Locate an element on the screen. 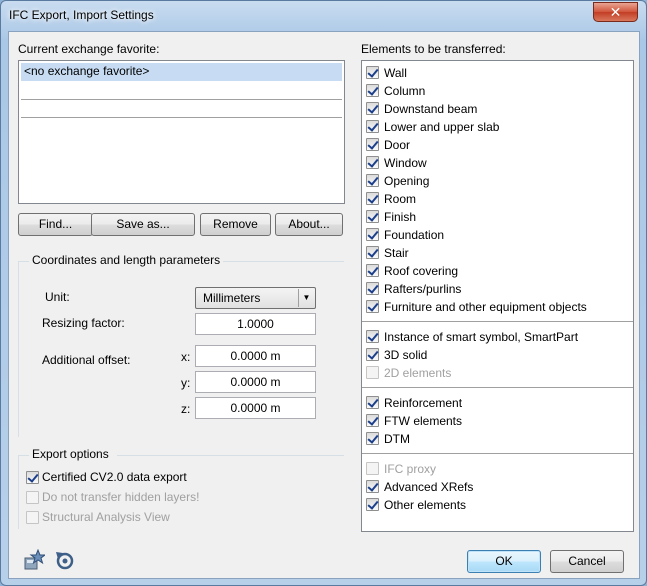 The width and height of the screenshot is (647, 586). element-label: Furniture and other equipment objects is located at coordinates (485, 307).